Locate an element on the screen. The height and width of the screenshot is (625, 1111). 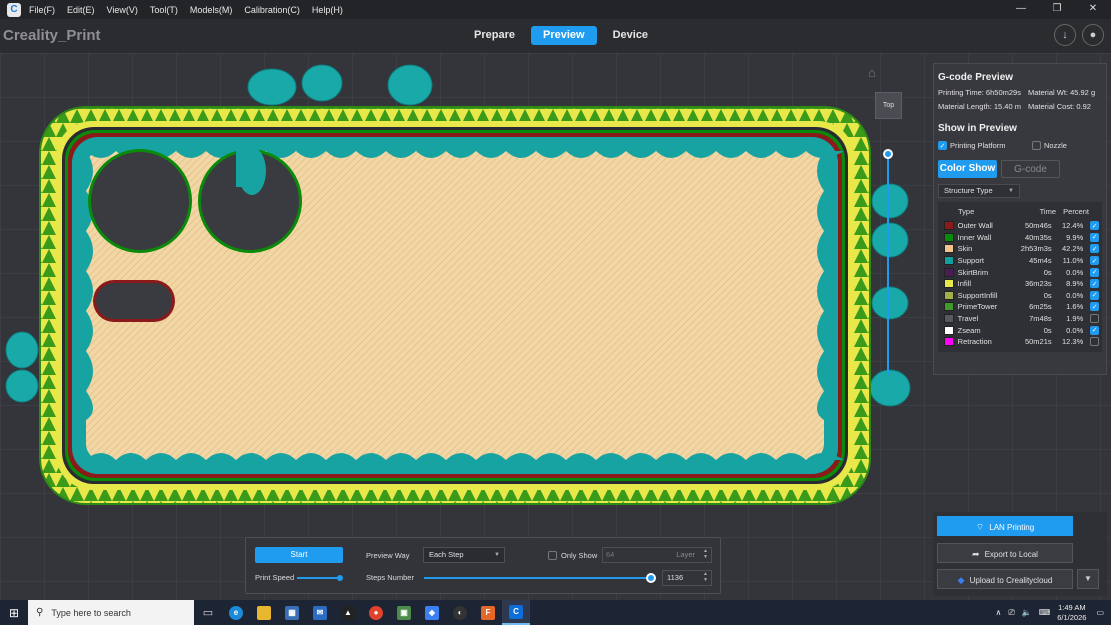
start-button: Start is located at coordinates (299, 555).